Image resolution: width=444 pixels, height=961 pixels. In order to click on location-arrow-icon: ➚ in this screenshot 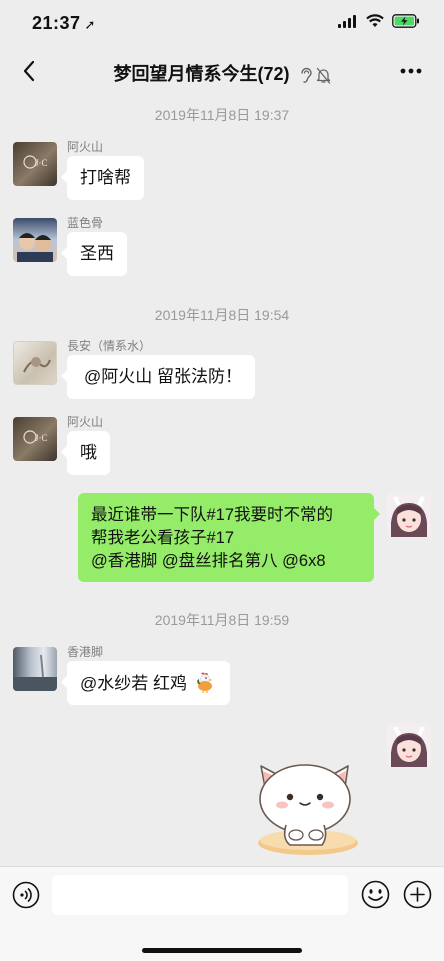, I will do `click(90, 24)`.